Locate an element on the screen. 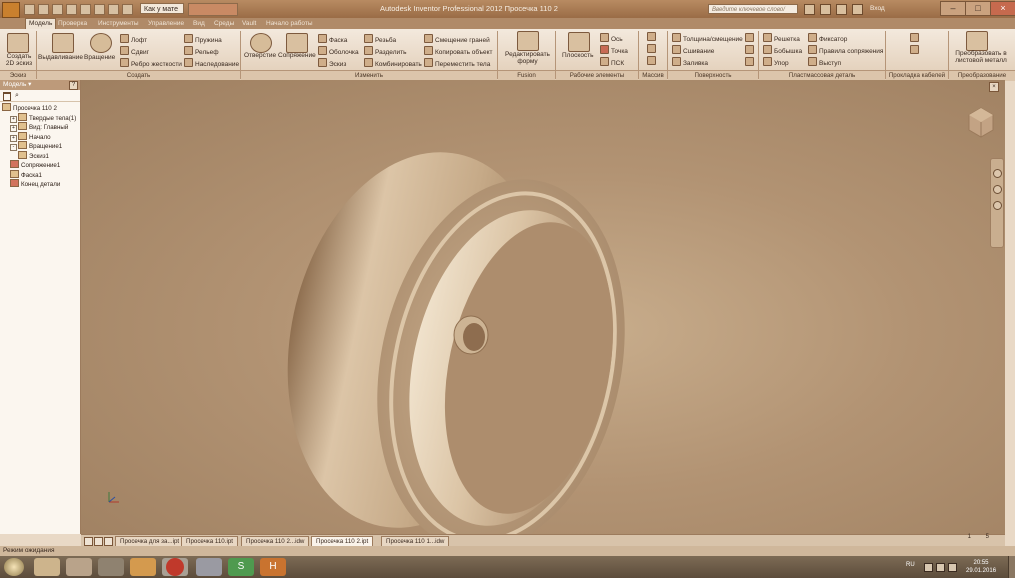 This screenshot has width=1015, height=578. redo-icon is located at coordinates (85, 9).